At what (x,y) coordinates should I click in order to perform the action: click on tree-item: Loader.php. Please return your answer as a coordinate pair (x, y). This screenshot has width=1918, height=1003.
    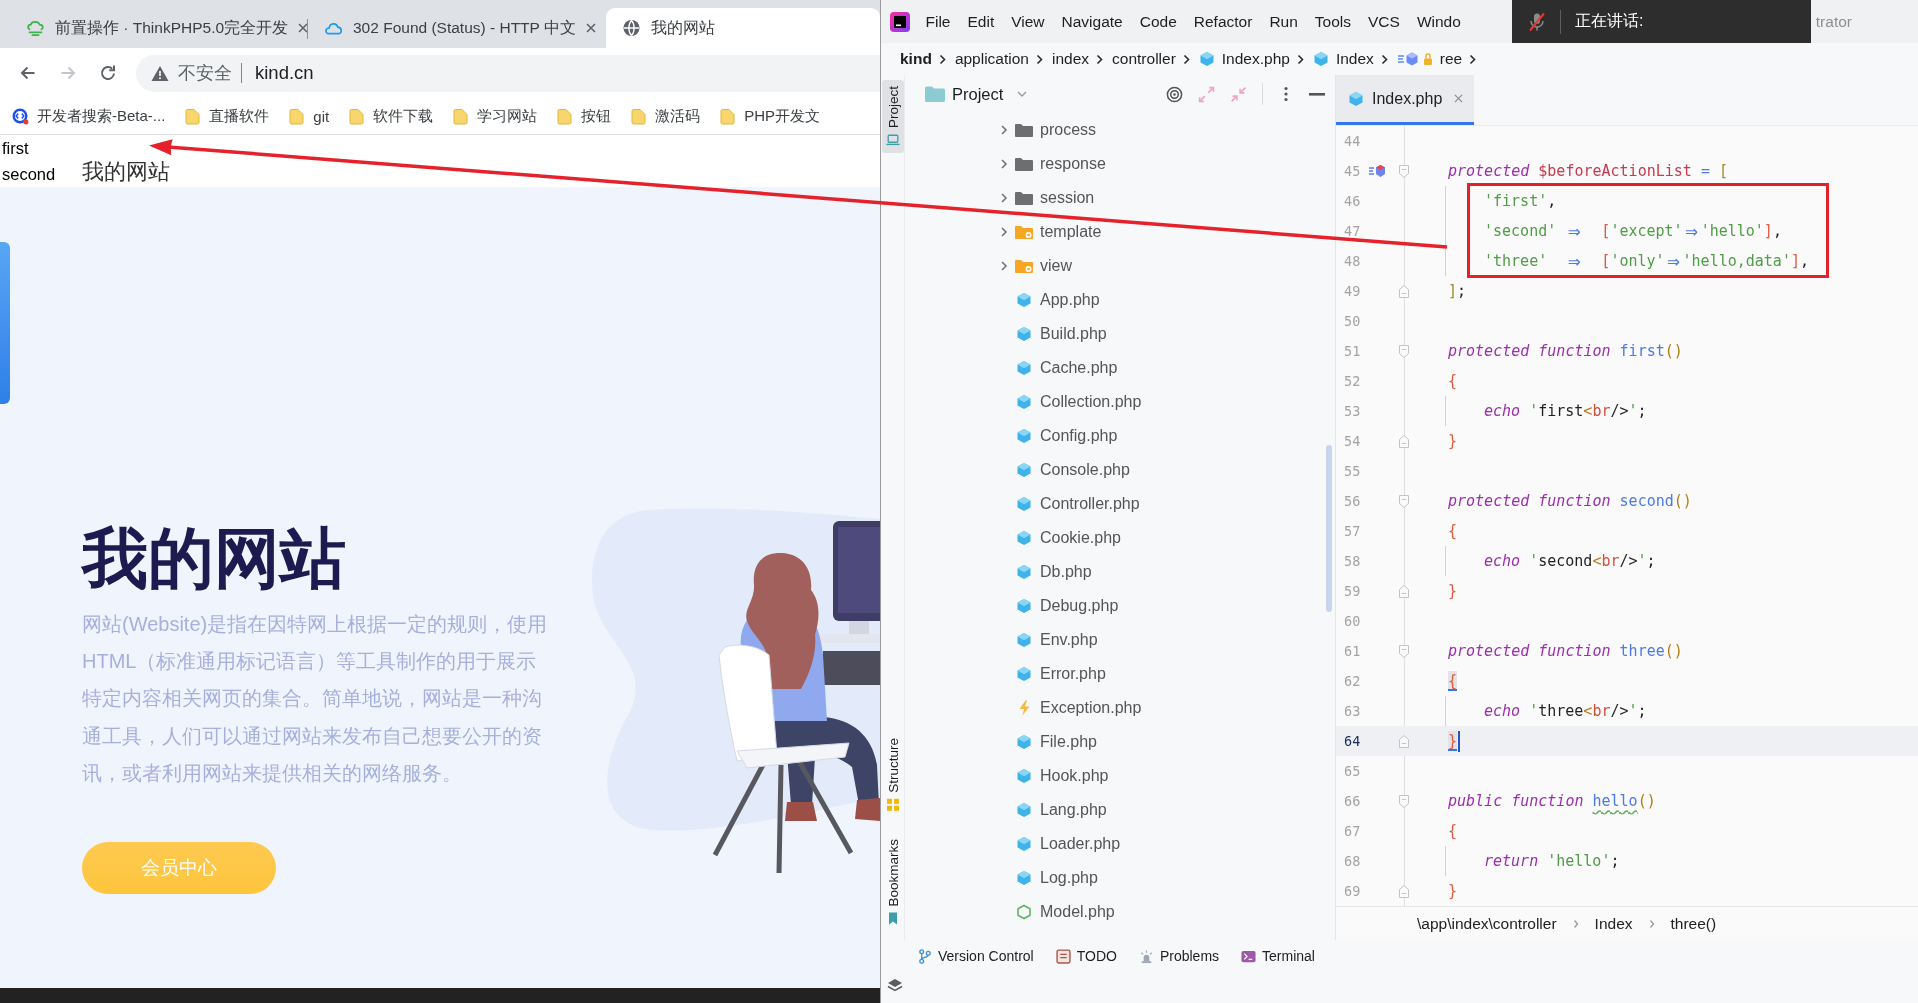
    Looking at the image, I should click on (1120, 844).